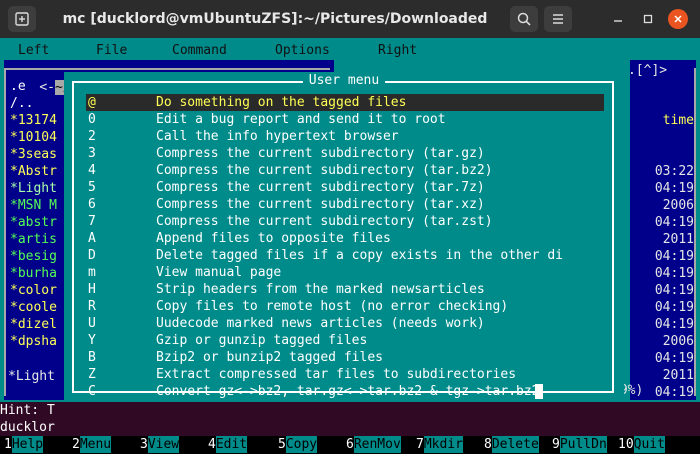 The width and height of the screenshot is (700, 454). What do you see at coordinates (92, 238) in the screenshot?
I see `user-menu-item-hotkey: A` at bounding box center [92, 238].